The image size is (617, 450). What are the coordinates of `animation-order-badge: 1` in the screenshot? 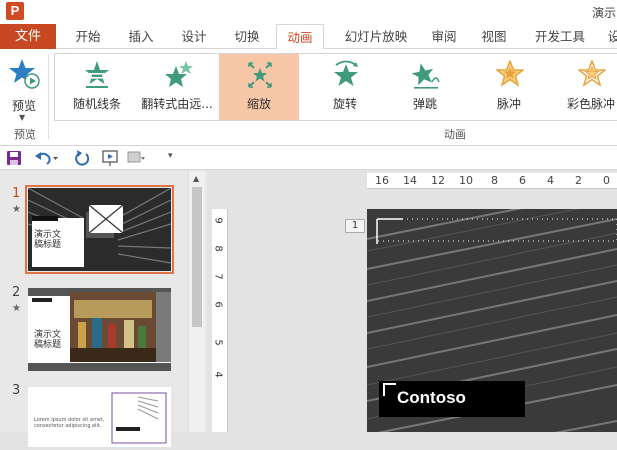 It's located at (355, 226).